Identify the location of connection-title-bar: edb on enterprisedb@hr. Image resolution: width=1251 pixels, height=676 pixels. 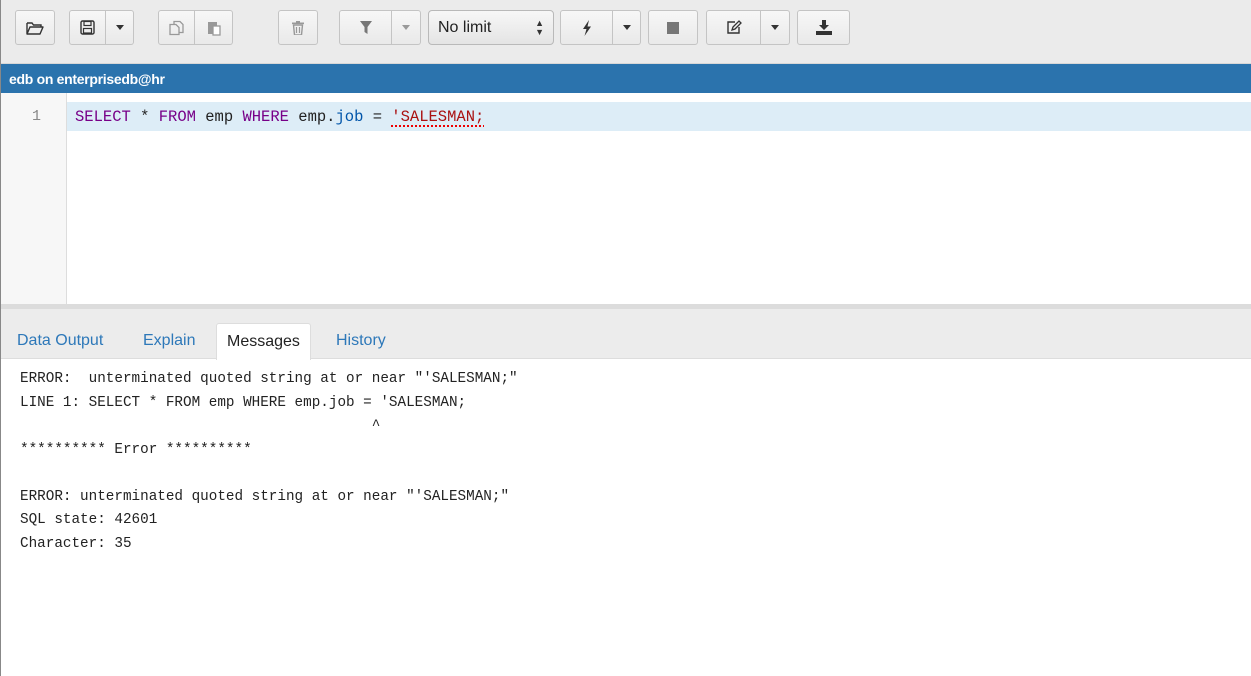
(626, 78).